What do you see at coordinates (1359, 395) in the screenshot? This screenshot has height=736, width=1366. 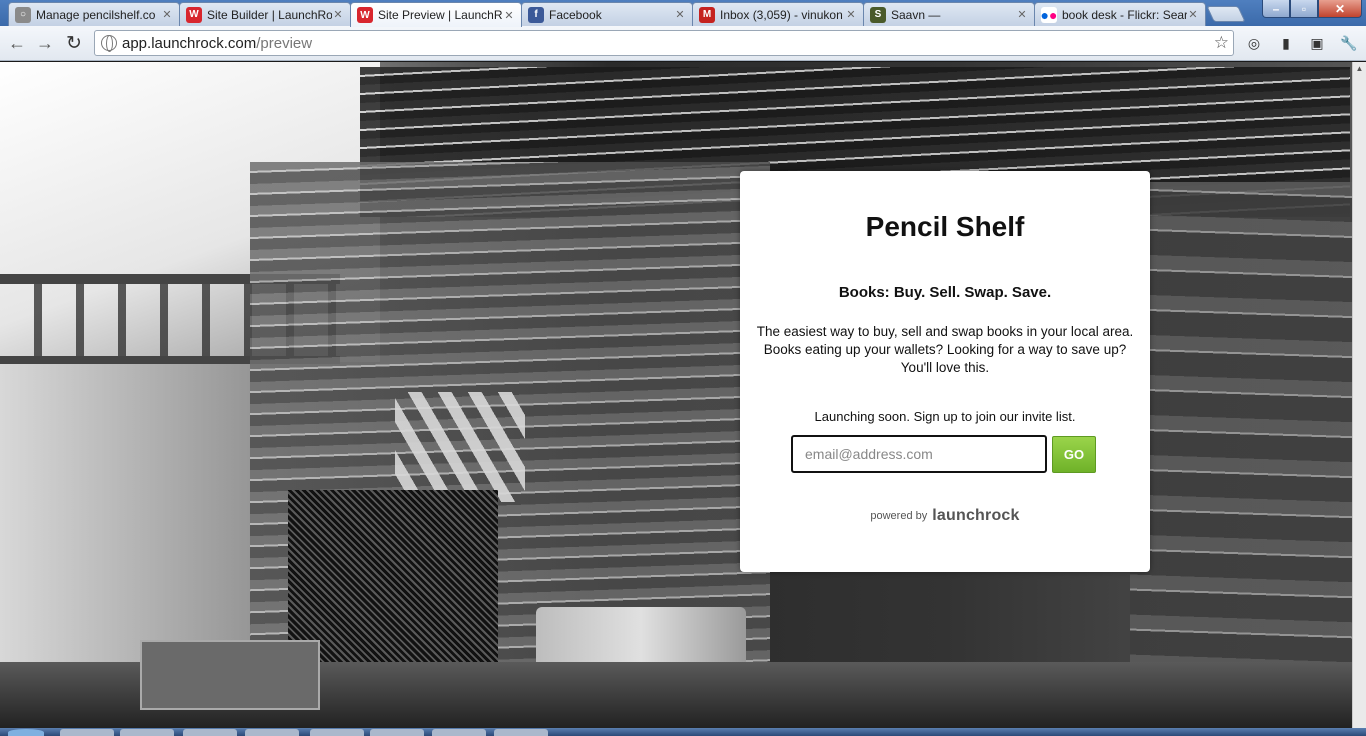 I see `page-scrollbar: ▲` at bounding box center [1359, 395].